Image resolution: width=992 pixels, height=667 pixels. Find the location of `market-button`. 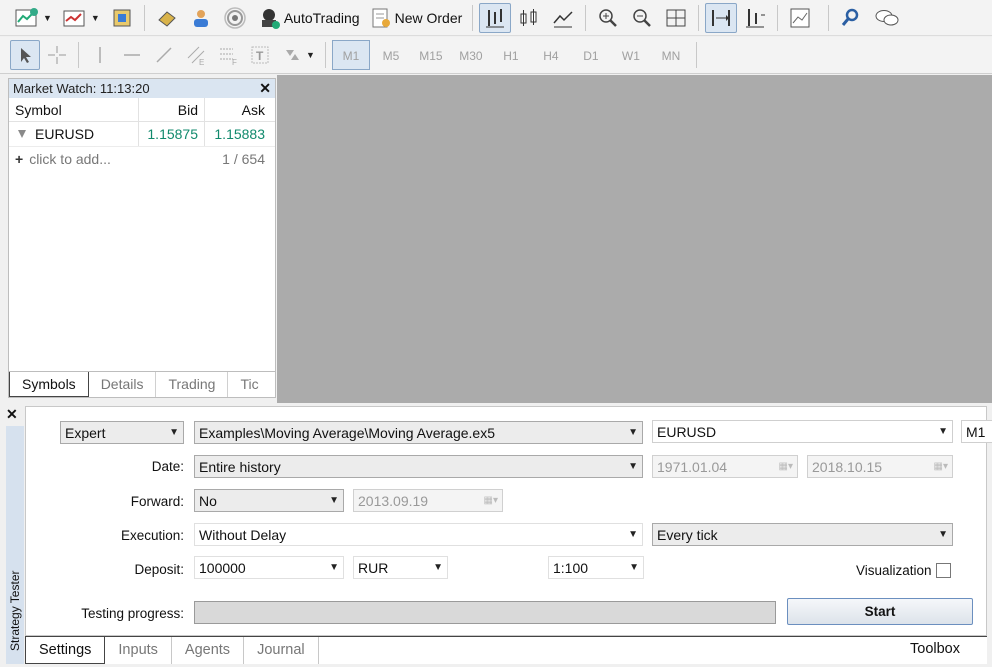

market-button is located at coordinates (167, 18).